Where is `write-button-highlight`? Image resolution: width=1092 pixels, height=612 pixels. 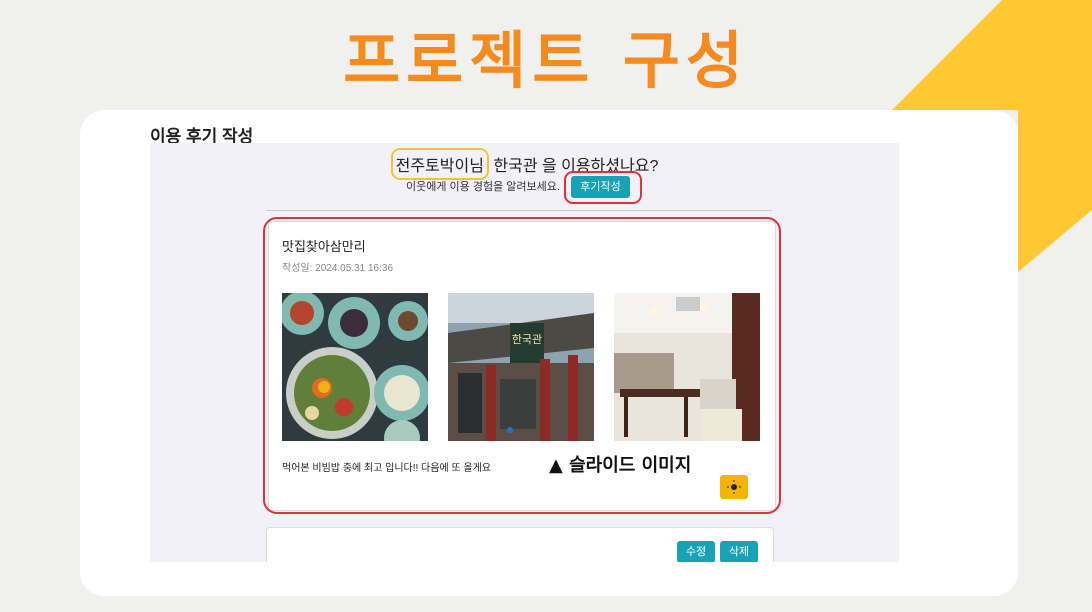 write-button-highlight is located at coordinates (603, 187).